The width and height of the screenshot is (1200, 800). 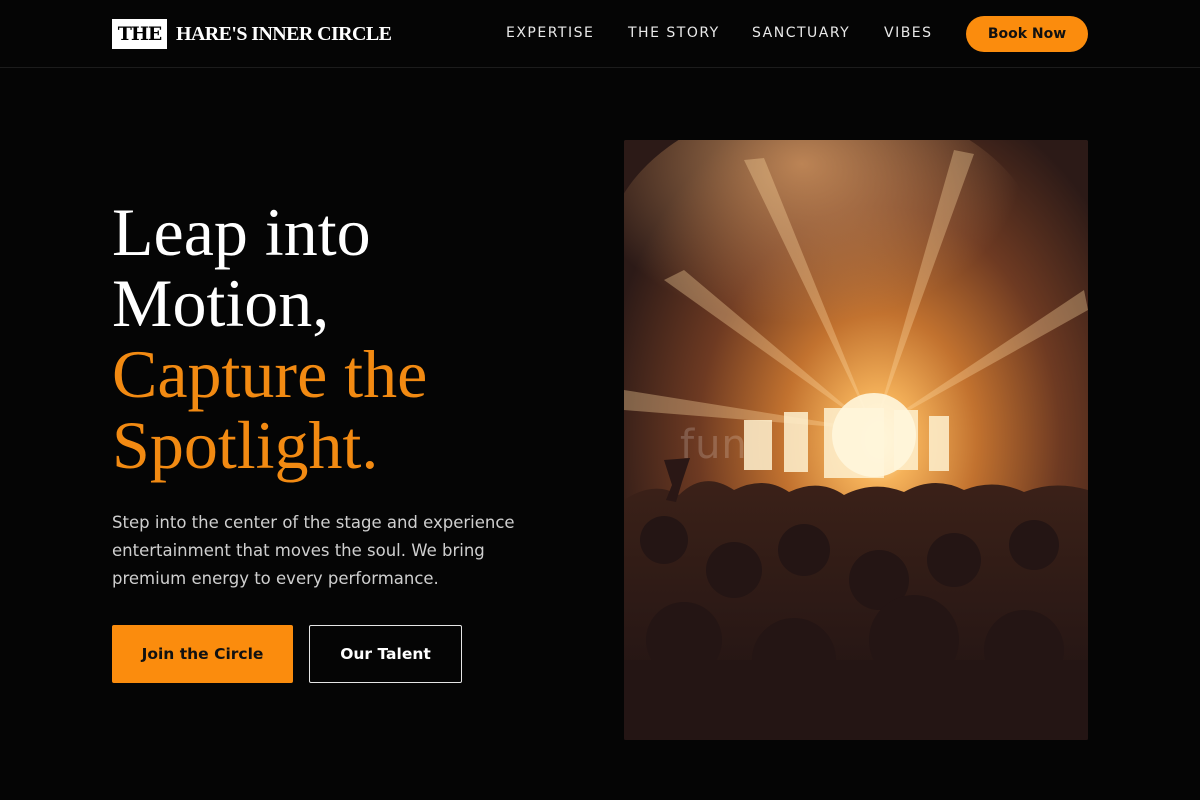 What do you see at coordinates (245, 445) in the screenshot?
I see `headline-line-4: Spotlight.` at bounding box center [245, 445].